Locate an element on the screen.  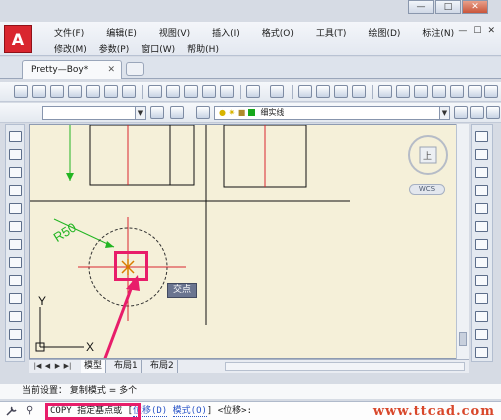
zoom-realtime-icon is located at coordinates (323, 91).